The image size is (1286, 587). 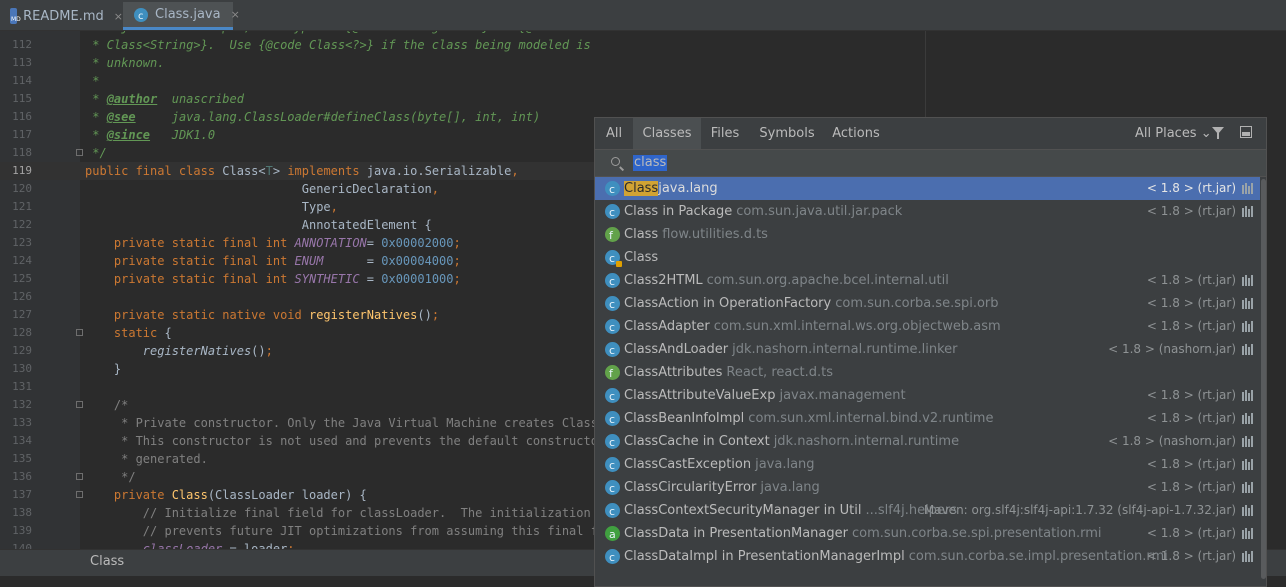 I want to click on tab-actions: Actions, so click(x=856, y=133).